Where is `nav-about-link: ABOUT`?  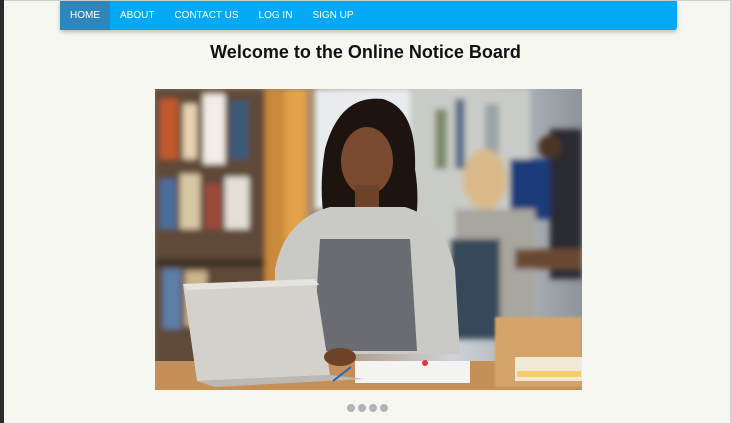
nav-about-link: ABOUT is located at coordinates (137, 15).